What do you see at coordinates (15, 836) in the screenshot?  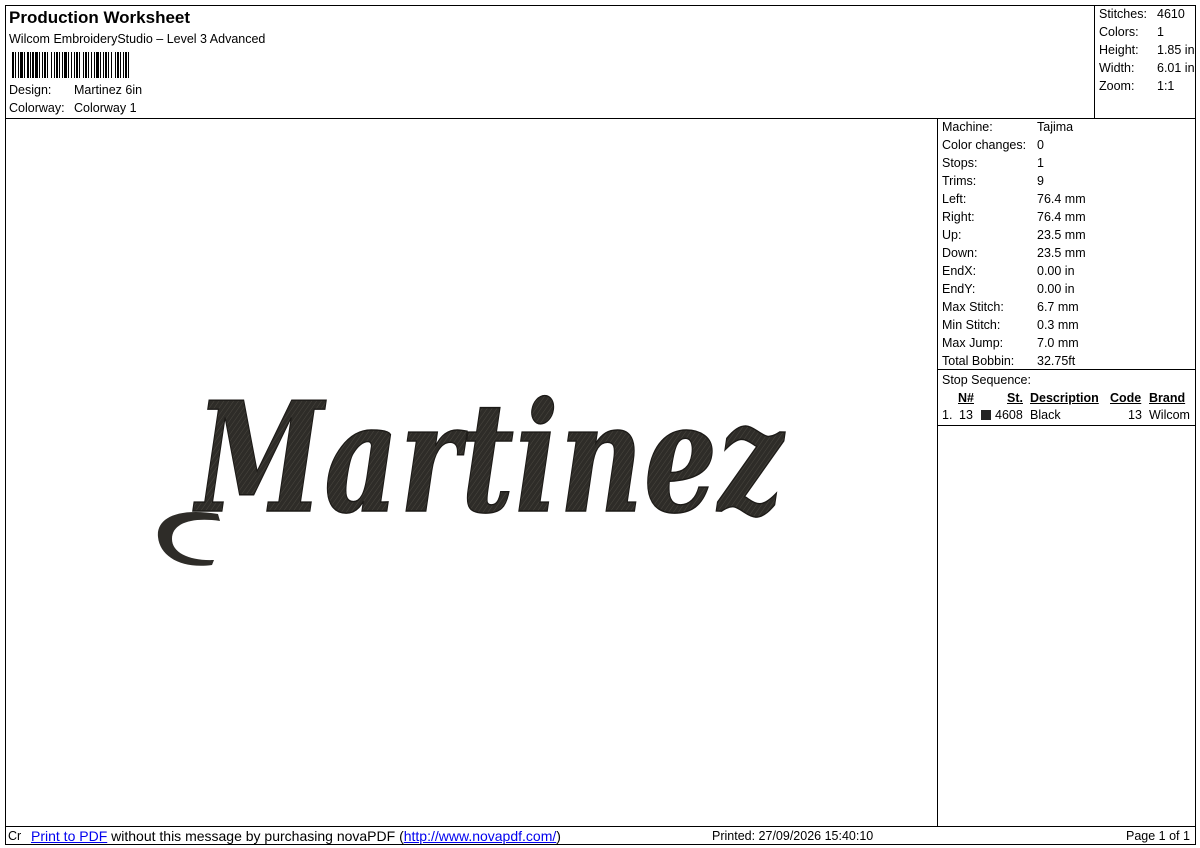 I see `footer-prefix: Cr` at bounding box center [15, 836].